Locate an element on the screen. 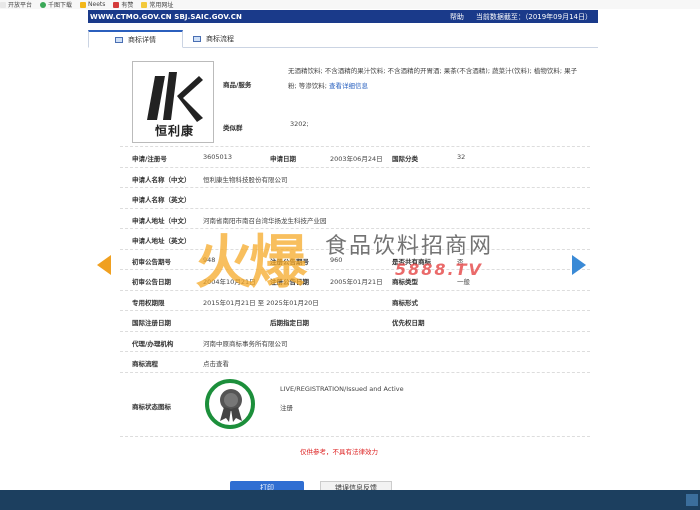 The height and width of the screenshot is (510, 700). status-english: LIVE/REGISTRATION/Issued and Active is located at coordinates (342, 388).